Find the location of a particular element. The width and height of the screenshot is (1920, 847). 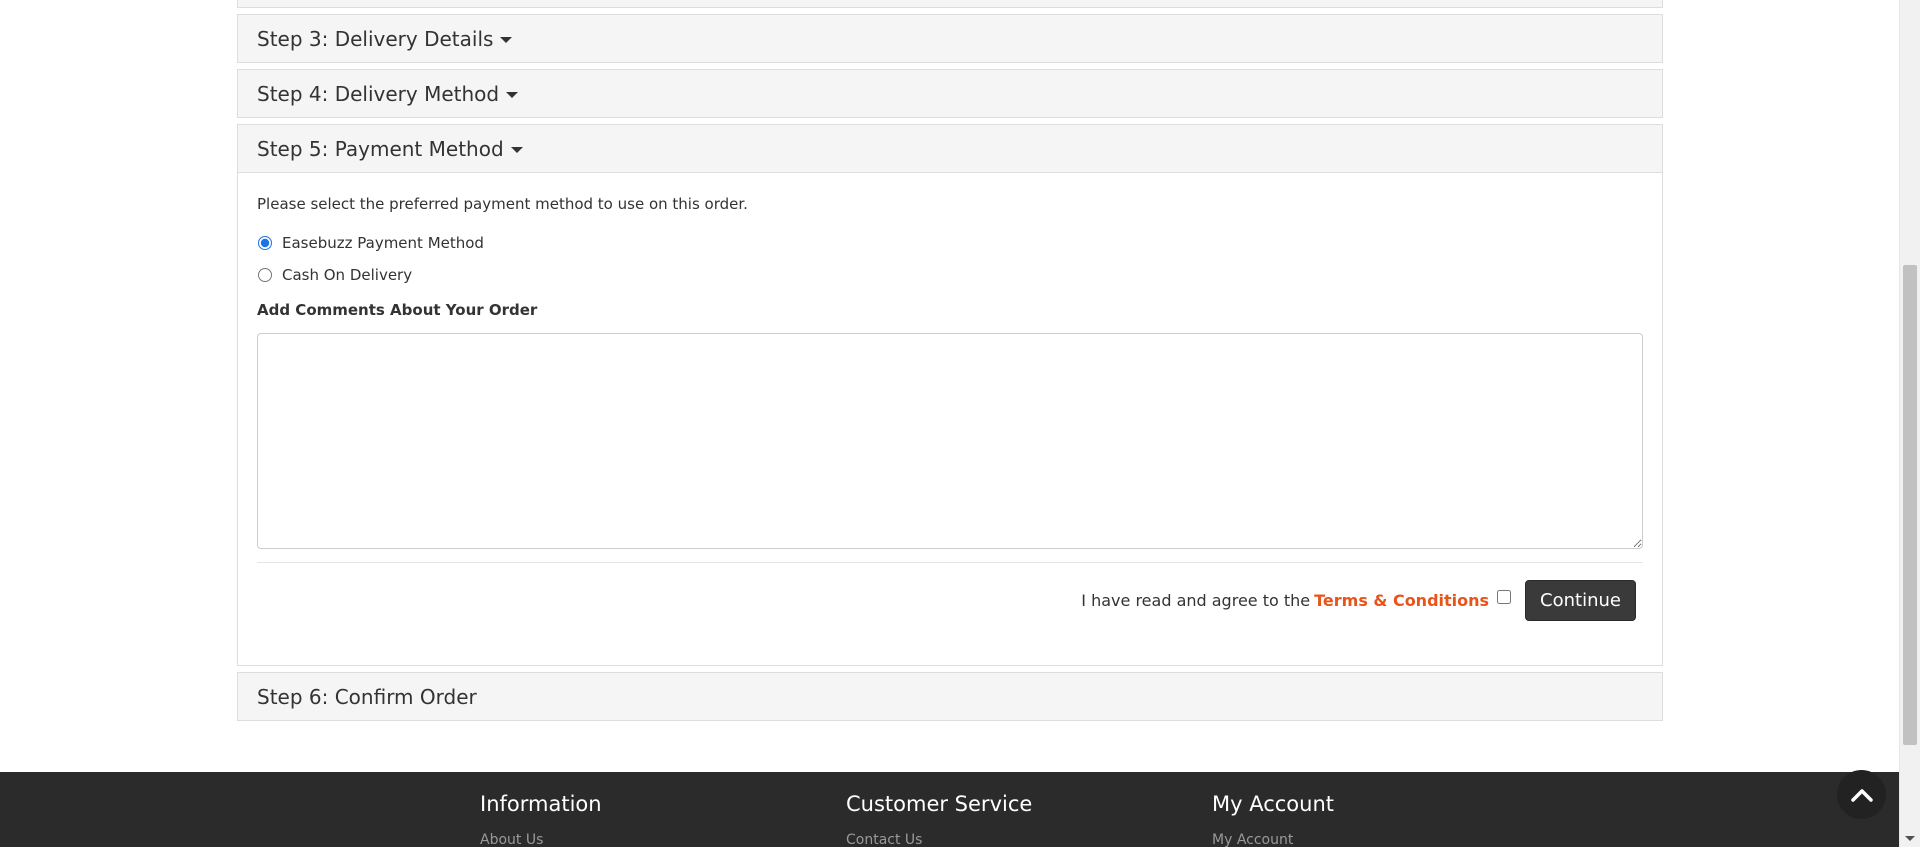

footer-about-us-link: About Us is located at coordinates (541, 839).